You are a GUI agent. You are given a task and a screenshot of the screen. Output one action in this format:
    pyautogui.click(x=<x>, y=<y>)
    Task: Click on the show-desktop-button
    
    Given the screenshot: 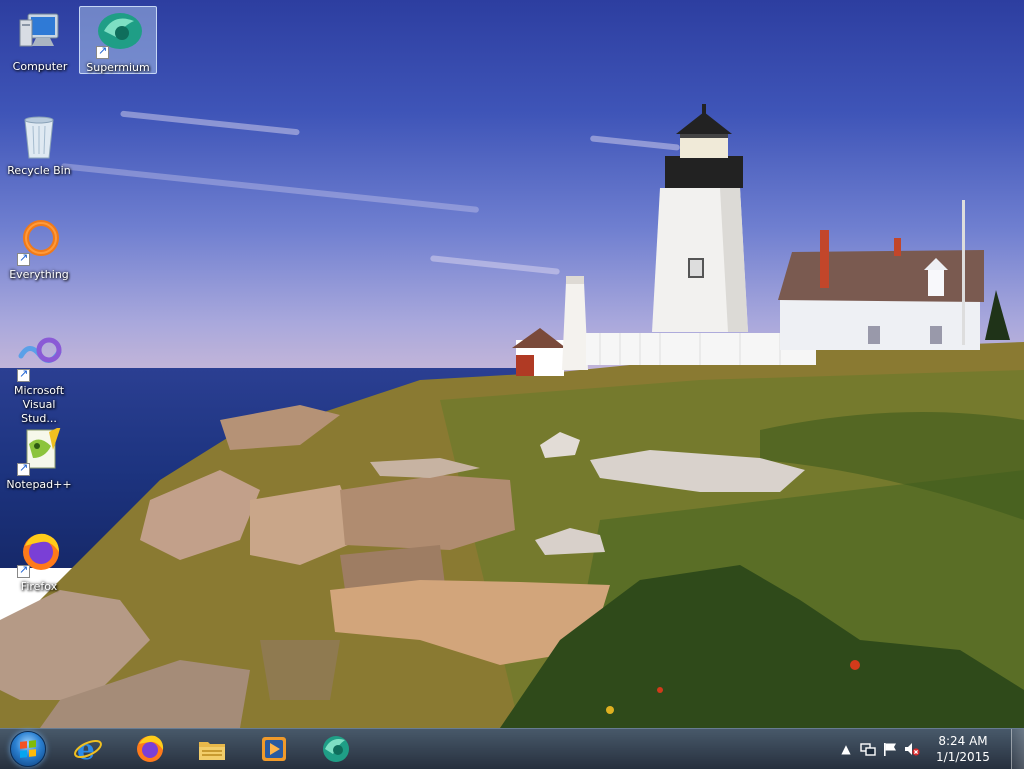 What is the action you would take?
    pyautogui.click(x=1017, y=749)
    